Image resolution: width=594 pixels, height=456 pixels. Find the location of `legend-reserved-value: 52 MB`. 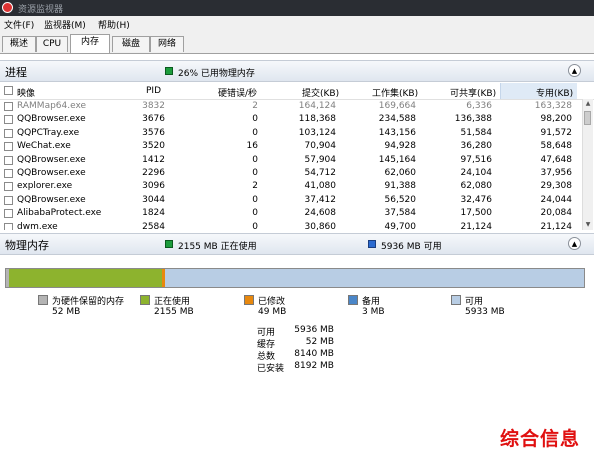

legend-reserved-value: 52 MB is located at coordinates (66, 312).